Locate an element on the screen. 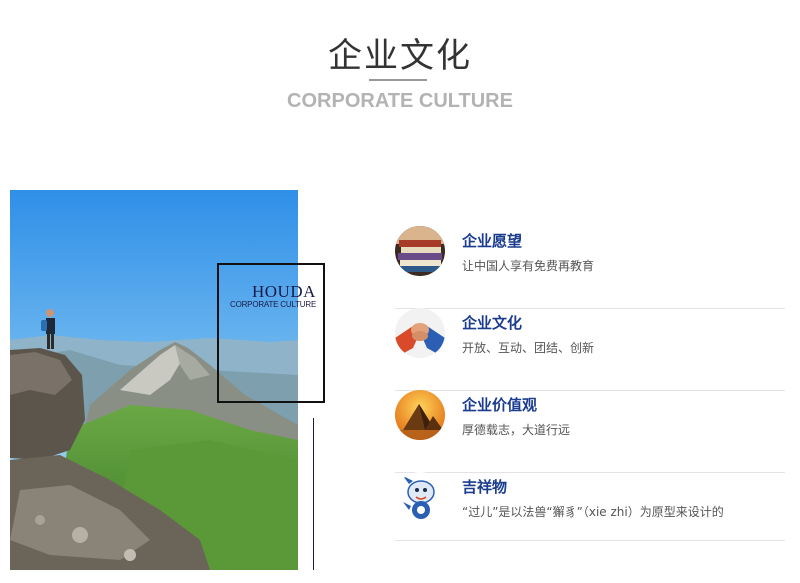  brand-subtitle: CORPORATE CULTURE is located at coordinates (273, 304).